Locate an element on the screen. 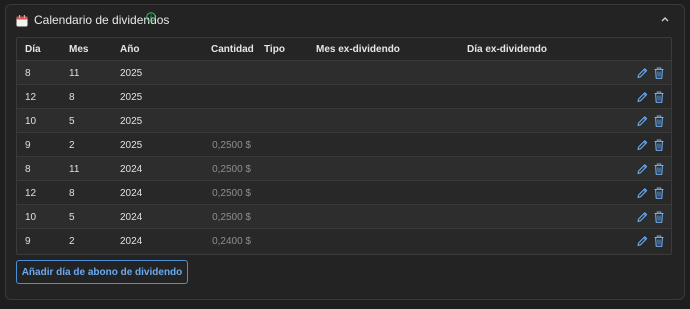  table-row: 9 2 2025 0,2500 $ is located at coordinates (344, 145).